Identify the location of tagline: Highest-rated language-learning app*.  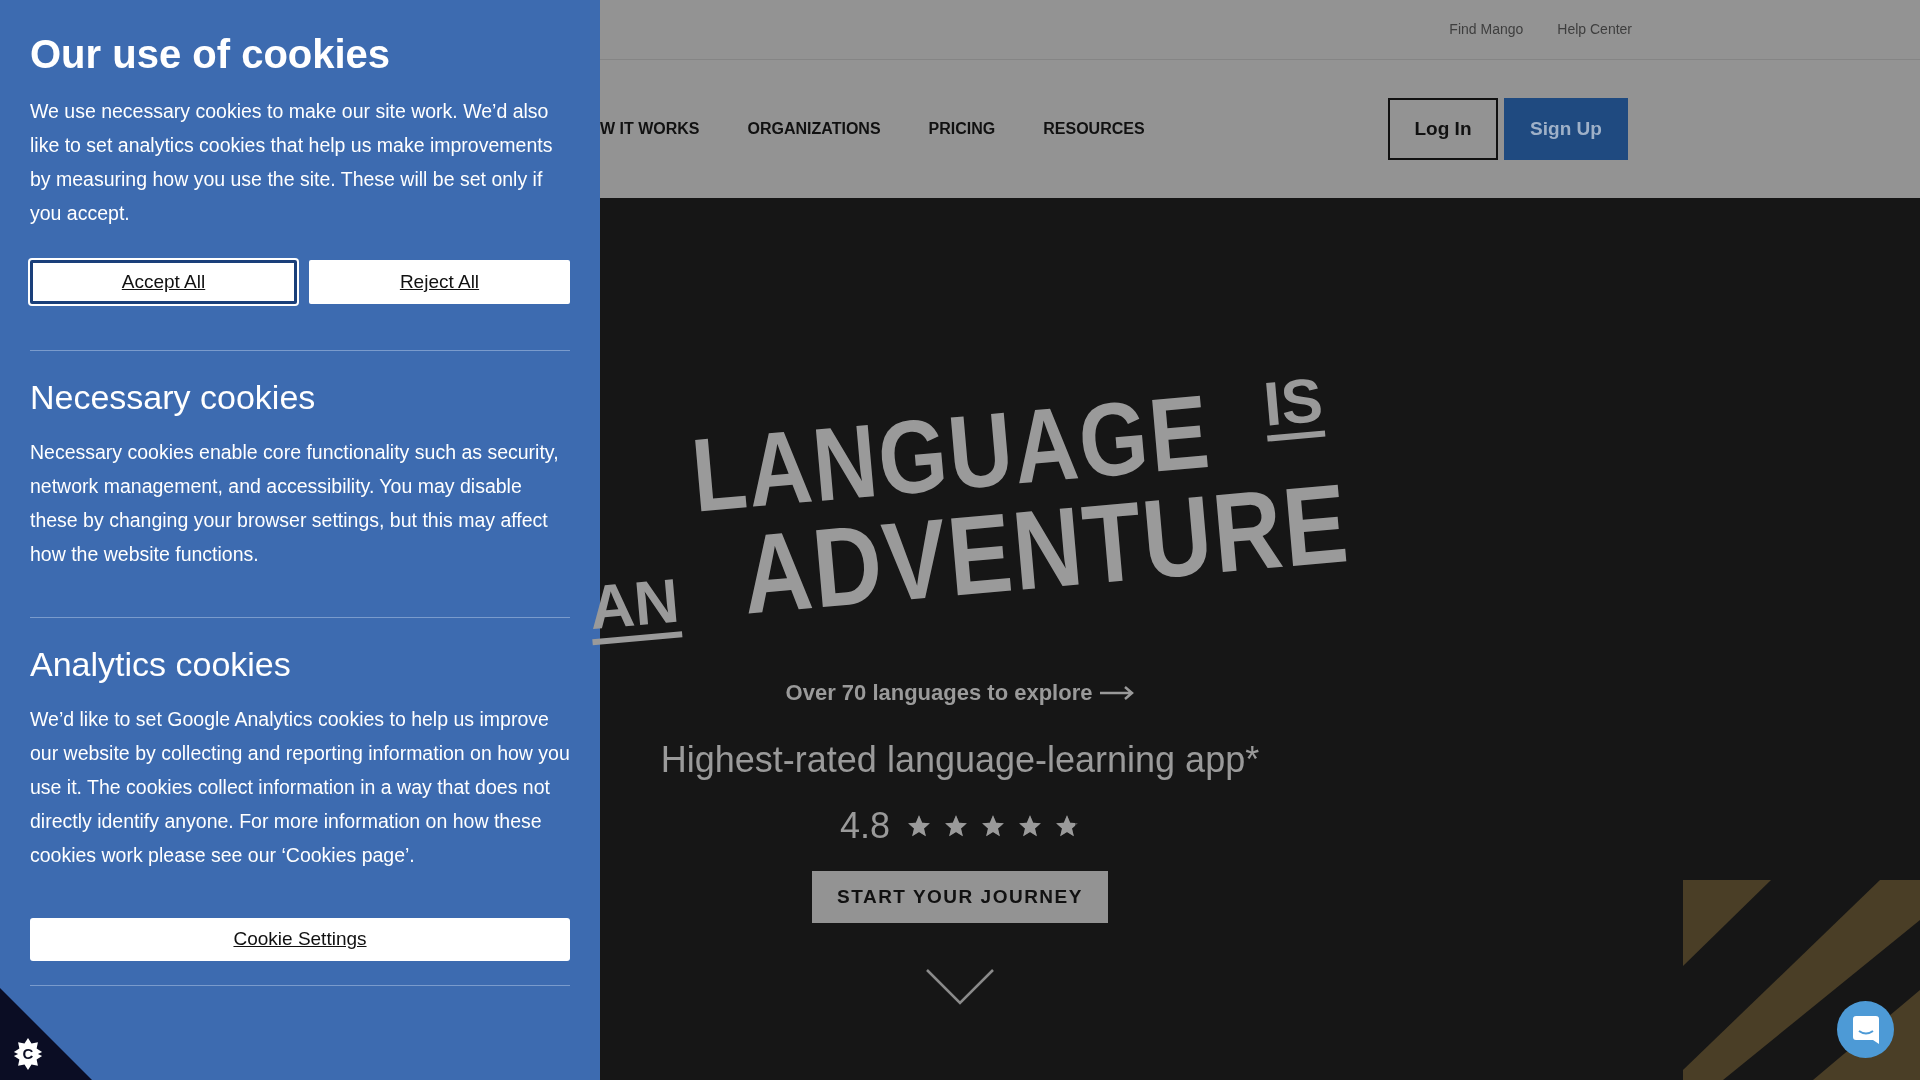
(960, 760).